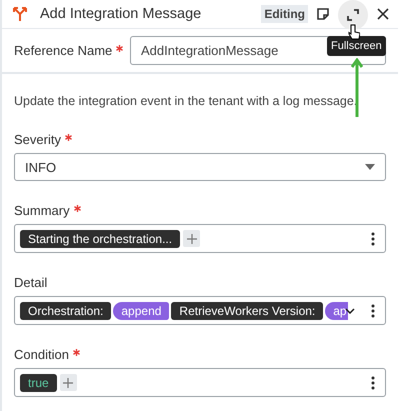 The image size is (400, 411). Describe the element at coordinates (31, 282) in the screenshot. I see `field-label: Detail` at that location.